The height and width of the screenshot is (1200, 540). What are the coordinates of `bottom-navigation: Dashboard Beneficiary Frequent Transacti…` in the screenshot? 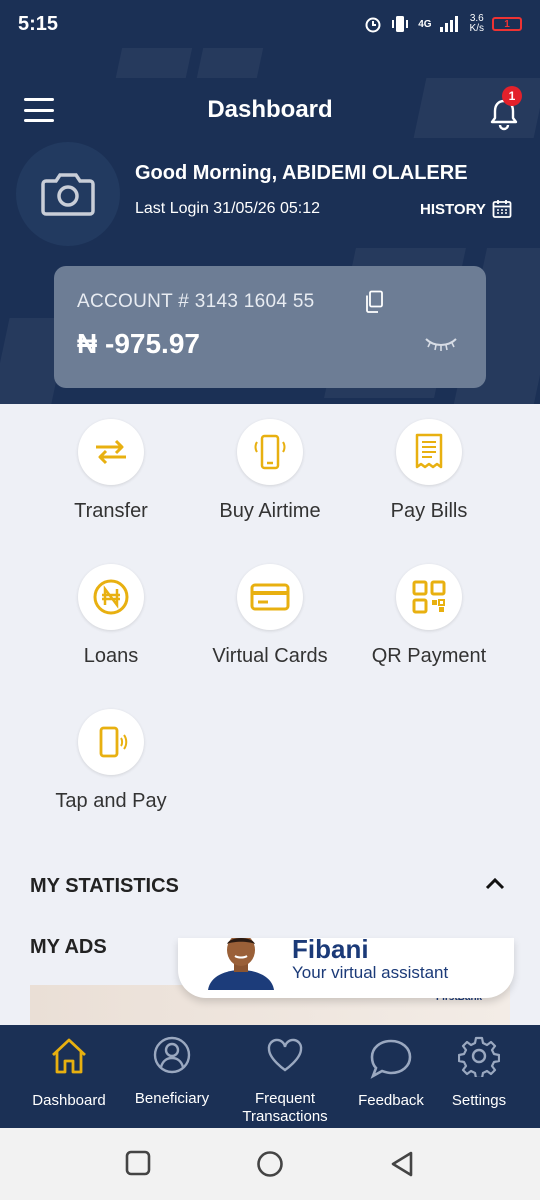 It's located at (270, 1076).